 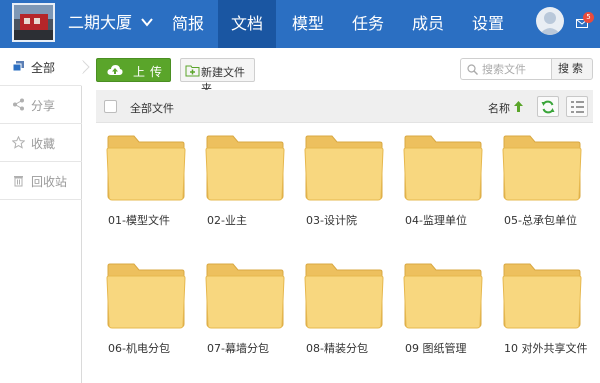 I want to click on sidebar-item-label: 分享, so click(x=43, y=106).